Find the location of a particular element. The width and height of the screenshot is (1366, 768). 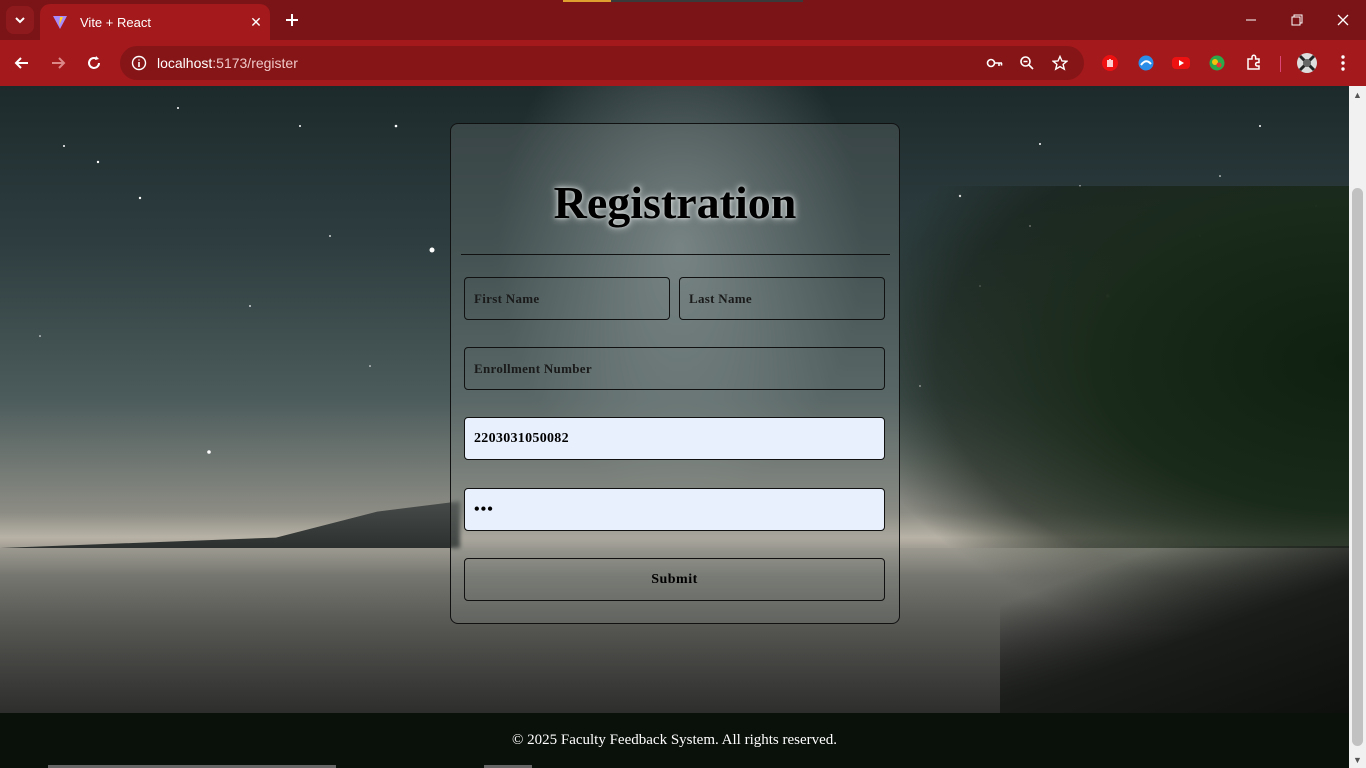

back-button is located at coordinates (22, 63).